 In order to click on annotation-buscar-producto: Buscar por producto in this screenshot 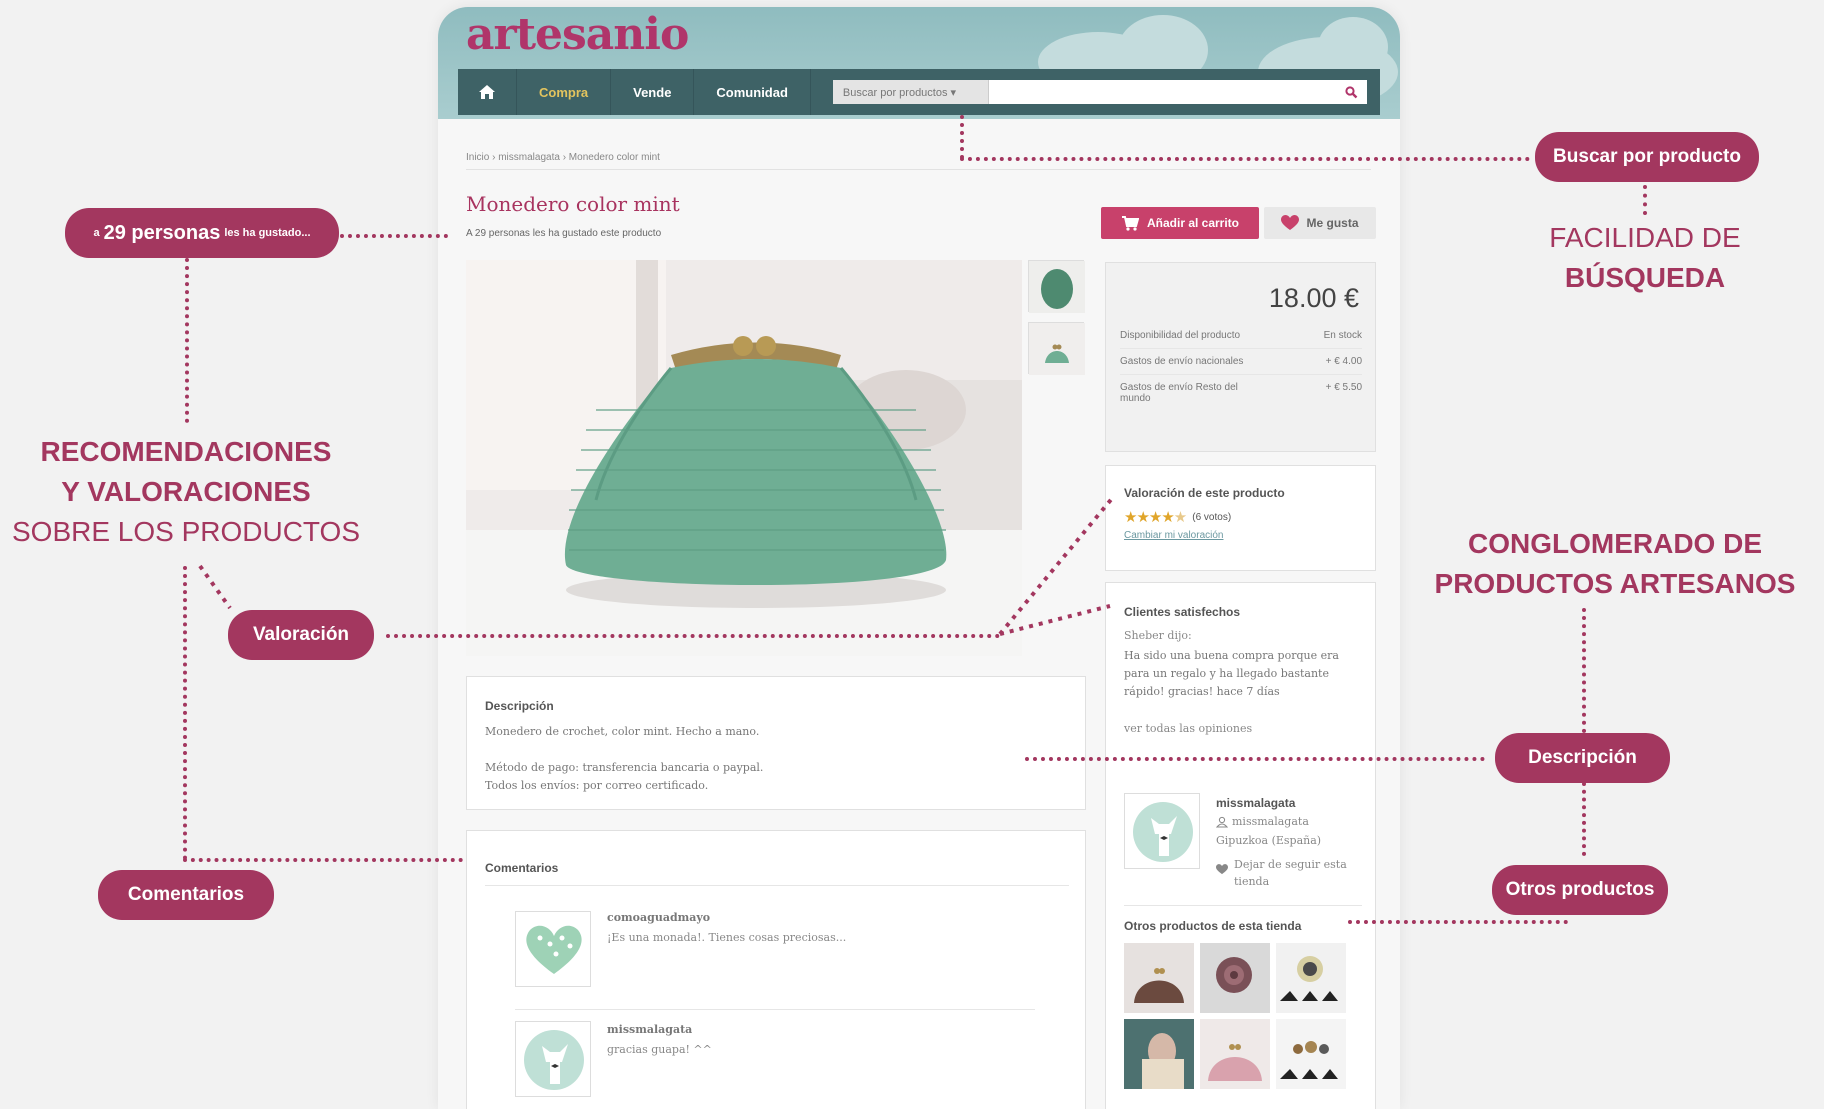, I will do `click(1647, 157)`.